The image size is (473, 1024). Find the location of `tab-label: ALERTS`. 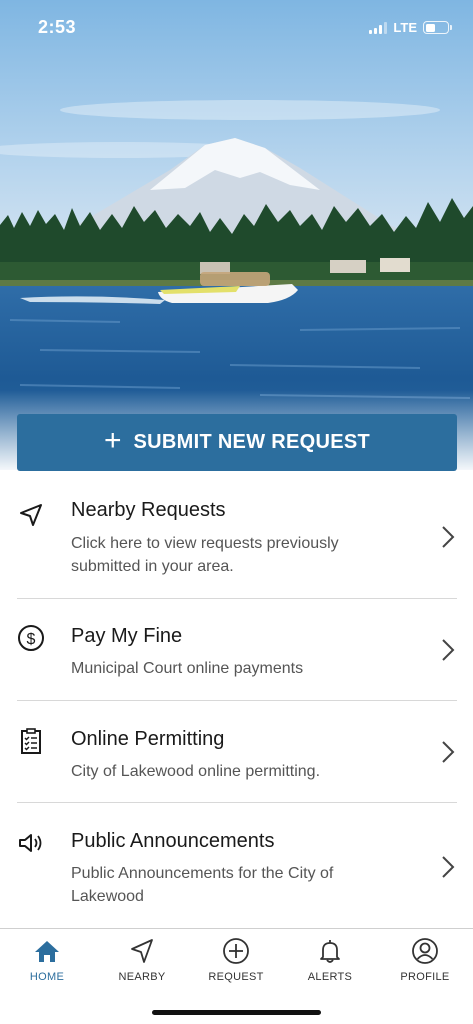

tab-label: ALERTS is located at coordinates (330, 977).